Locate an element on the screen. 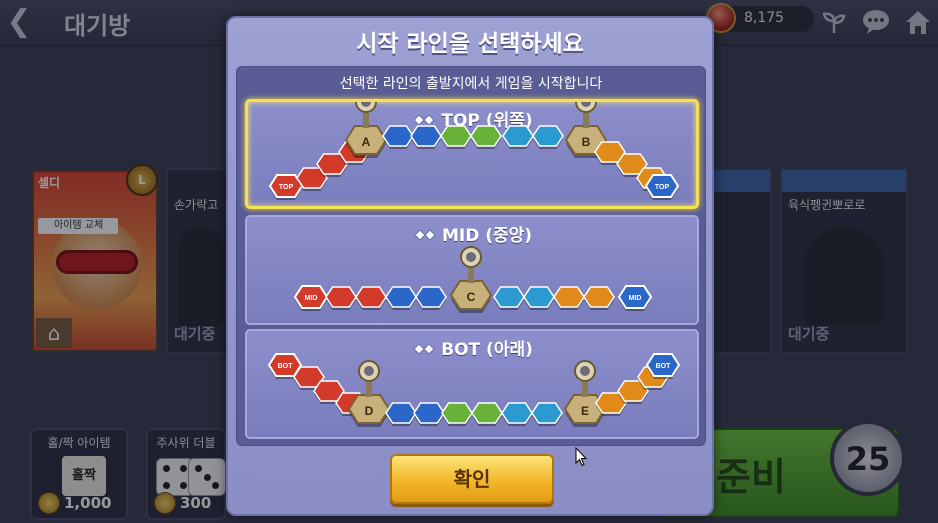 The height and width of the screenshot is (523, 938). base-letter: A is located at coordinates (366, 142).